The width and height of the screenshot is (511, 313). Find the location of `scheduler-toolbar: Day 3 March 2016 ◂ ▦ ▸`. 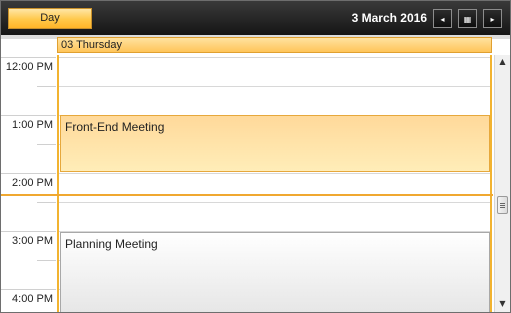

scheduler-toolbar: Day 3 March 2016 ◂ ▦ ▸ is located at coordinates (255, 18).